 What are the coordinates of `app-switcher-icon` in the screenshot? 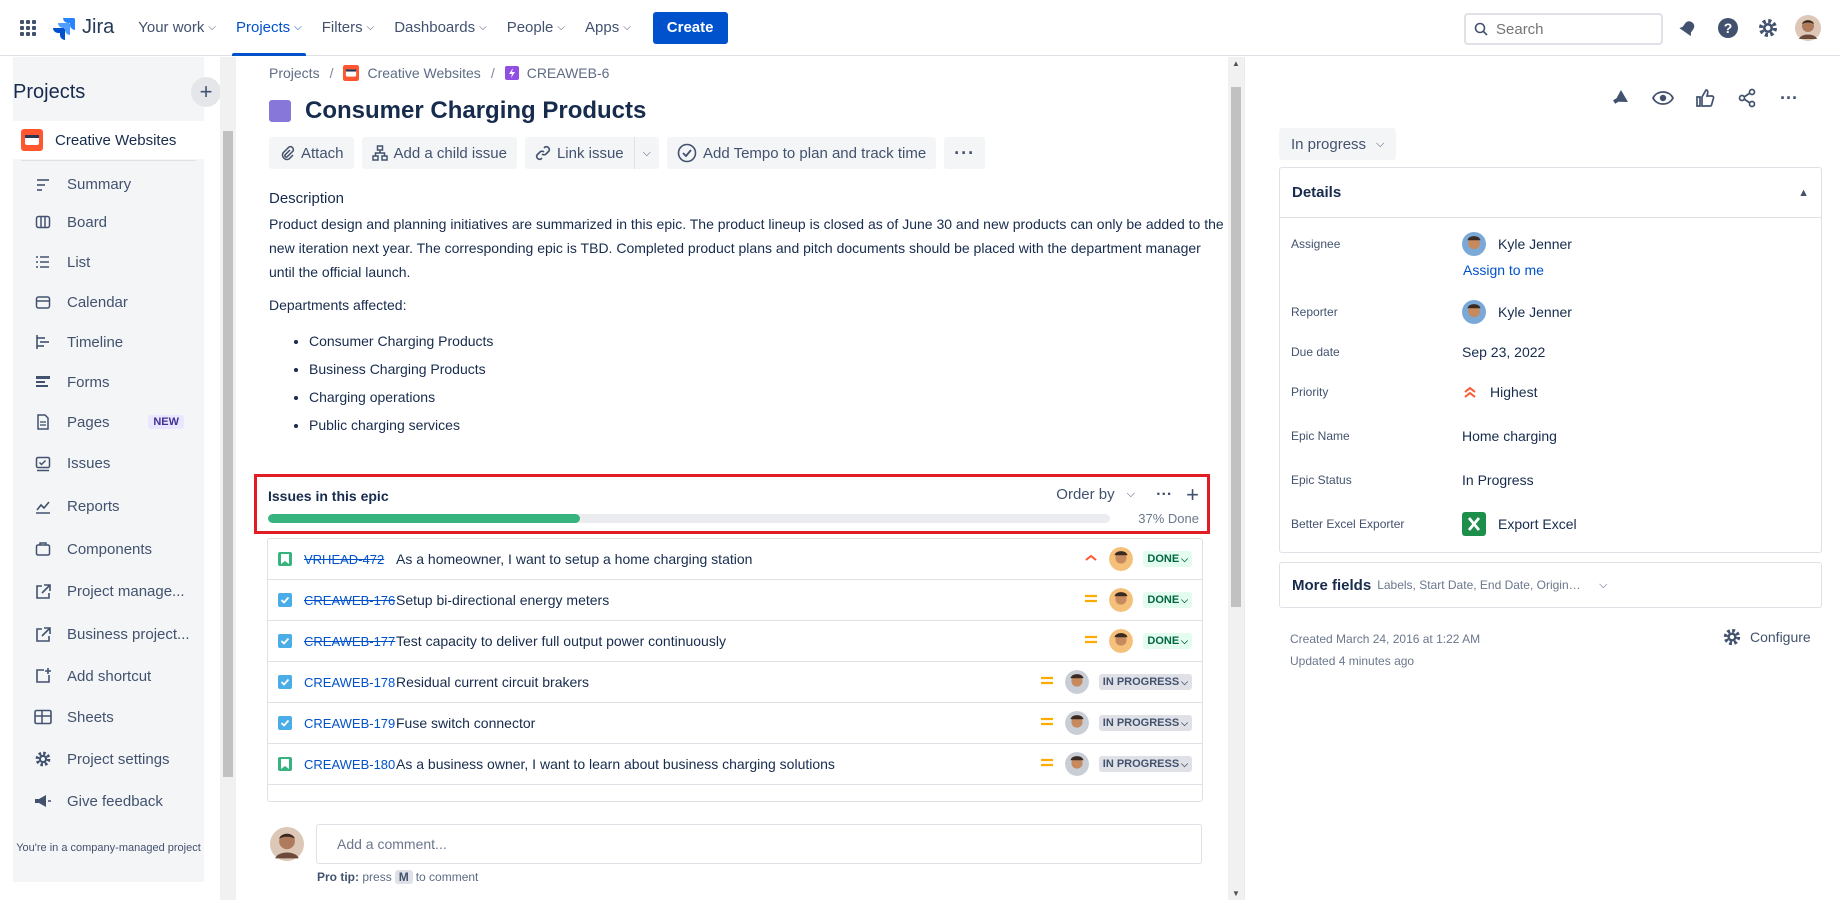 It's located at (28, 28).